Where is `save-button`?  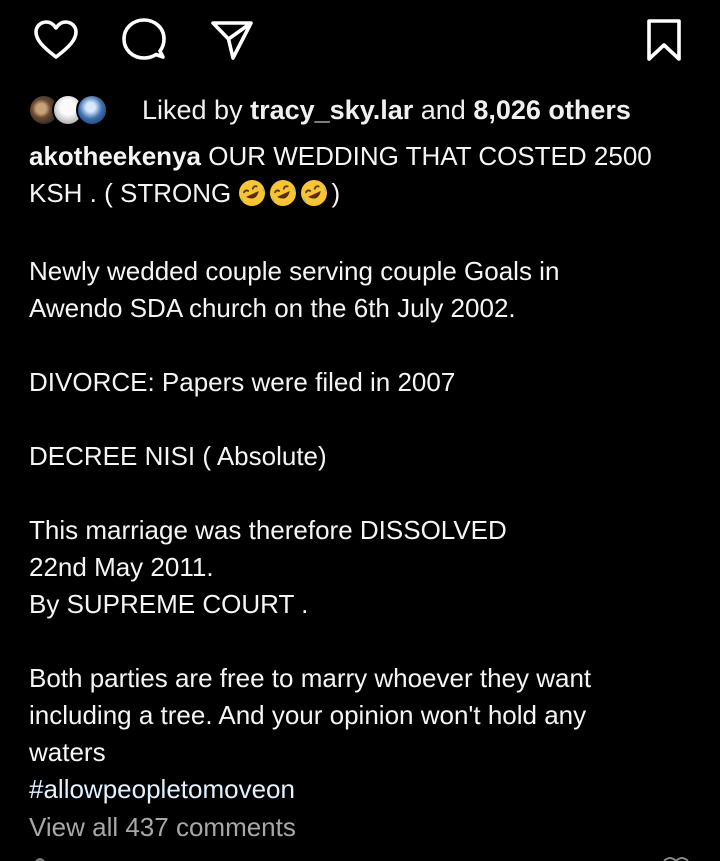 save-button is located at coordinates (664, 40).